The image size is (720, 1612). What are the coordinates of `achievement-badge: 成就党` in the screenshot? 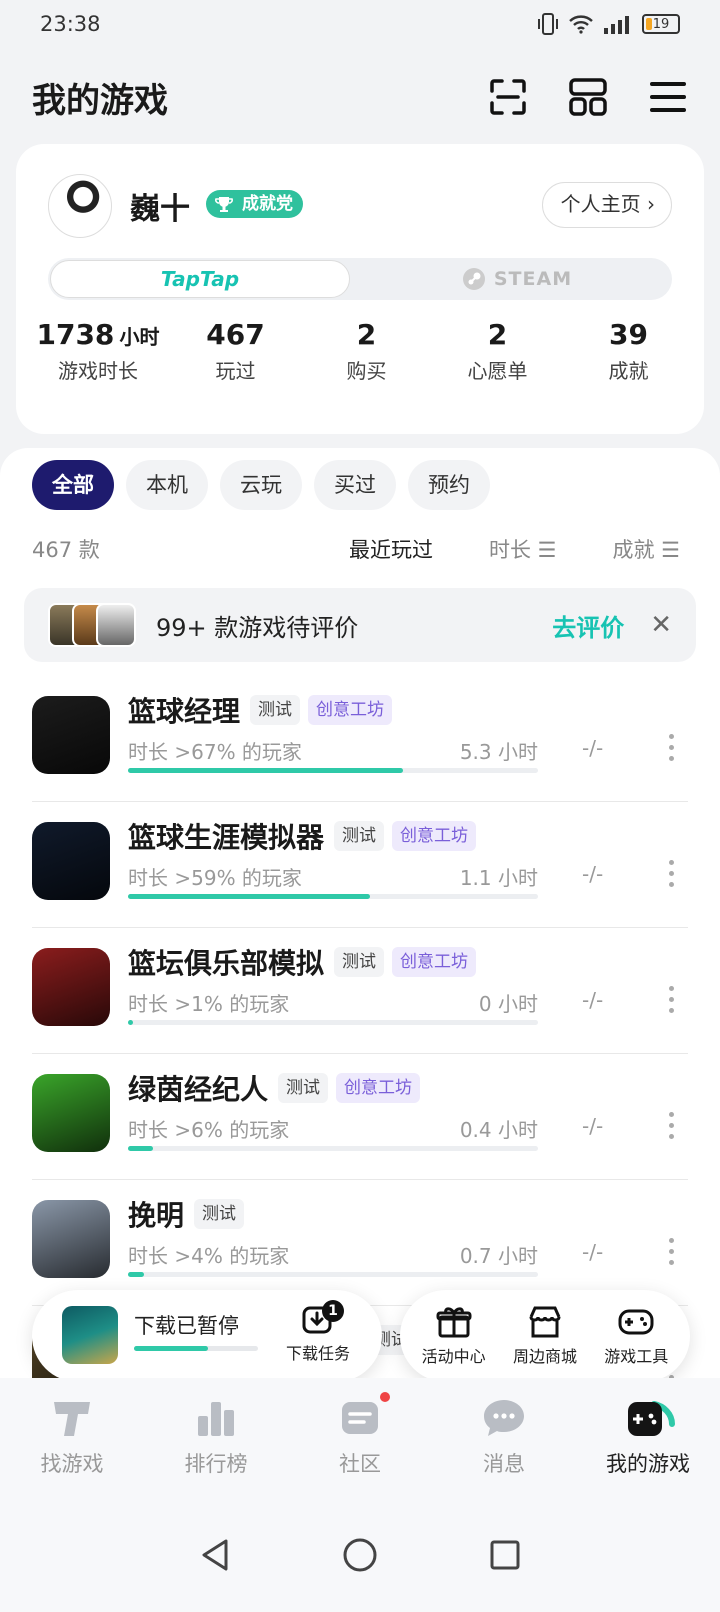 It's located at (254, 204).